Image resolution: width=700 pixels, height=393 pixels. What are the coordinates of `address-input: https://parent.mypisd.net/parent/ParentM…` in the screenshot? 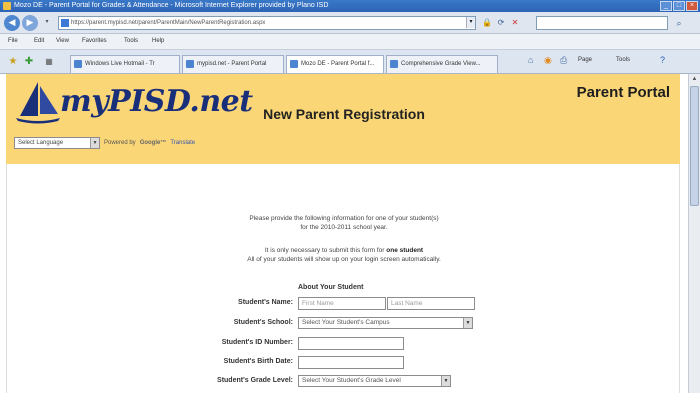 It's located at (267, 23).